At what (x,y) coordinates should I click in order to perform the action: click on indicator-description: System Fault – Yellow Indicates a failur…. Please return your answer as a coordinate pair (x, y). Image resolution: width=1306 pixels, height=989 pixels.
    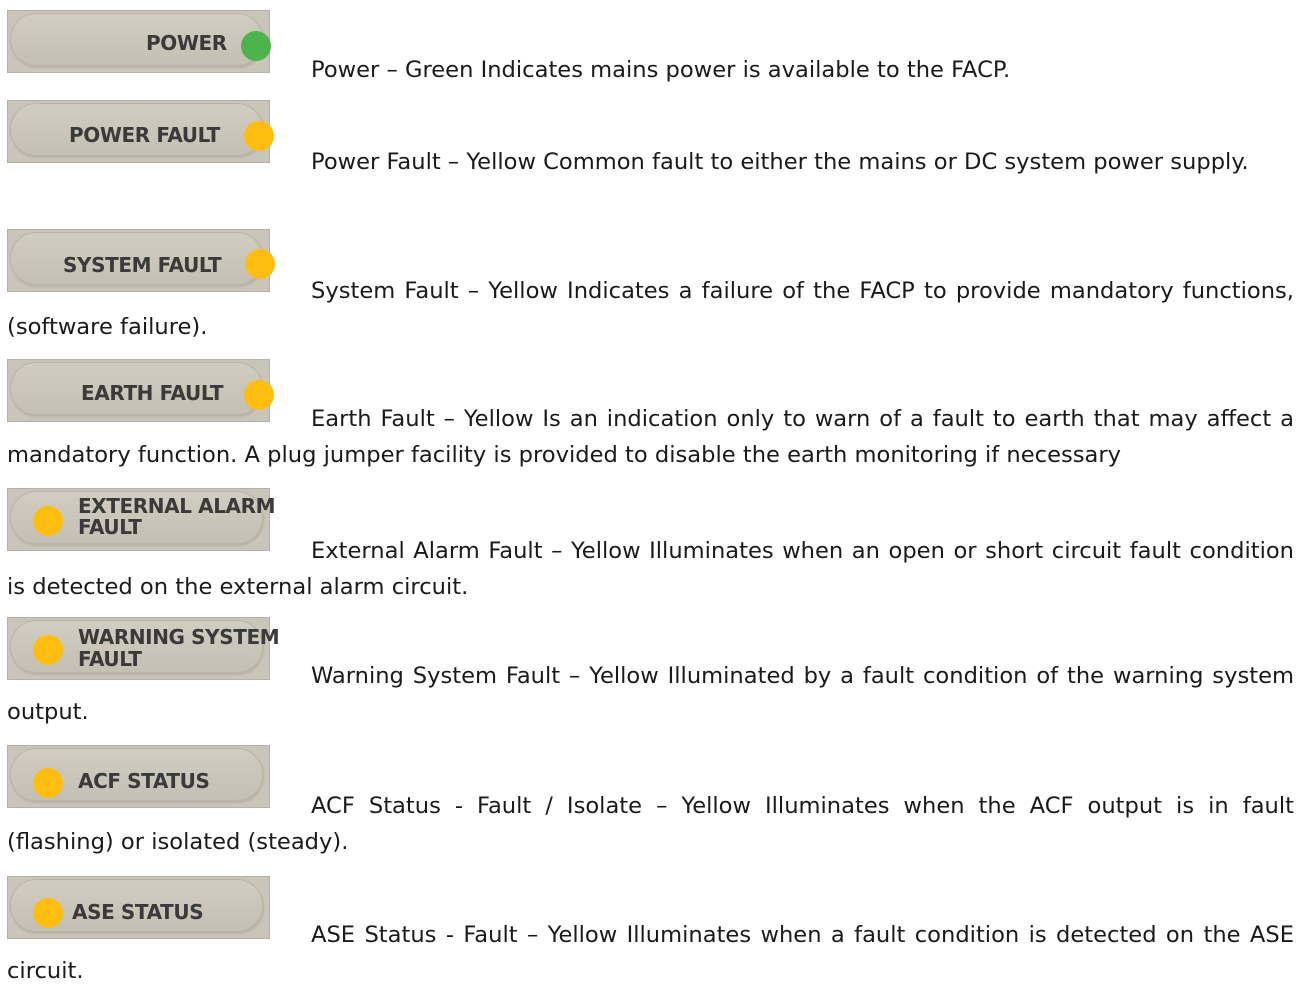
    Looking at the image, I should click on (650, 309).